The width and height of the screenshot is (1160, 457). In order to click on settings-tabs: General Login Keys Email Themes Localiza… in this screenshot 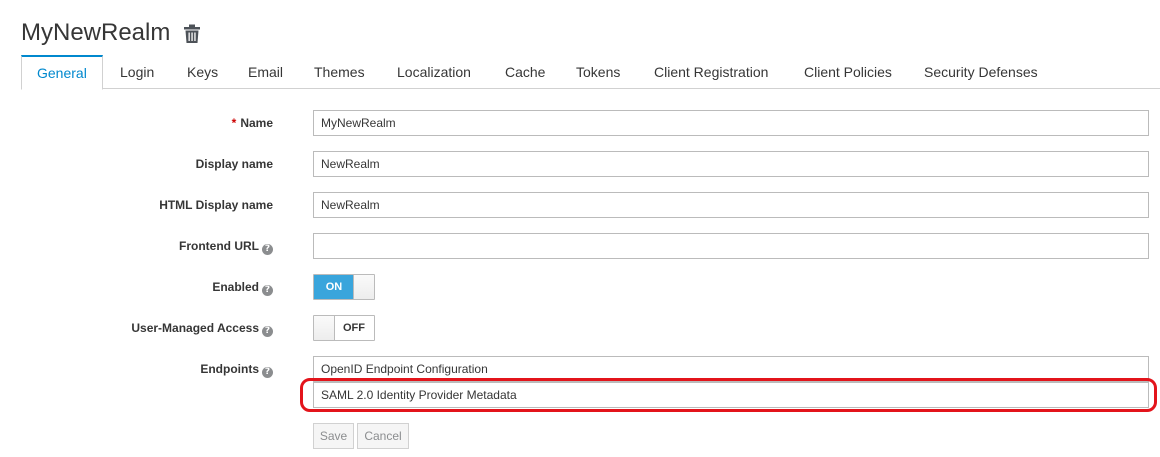, I will do `click(590, 72)`.